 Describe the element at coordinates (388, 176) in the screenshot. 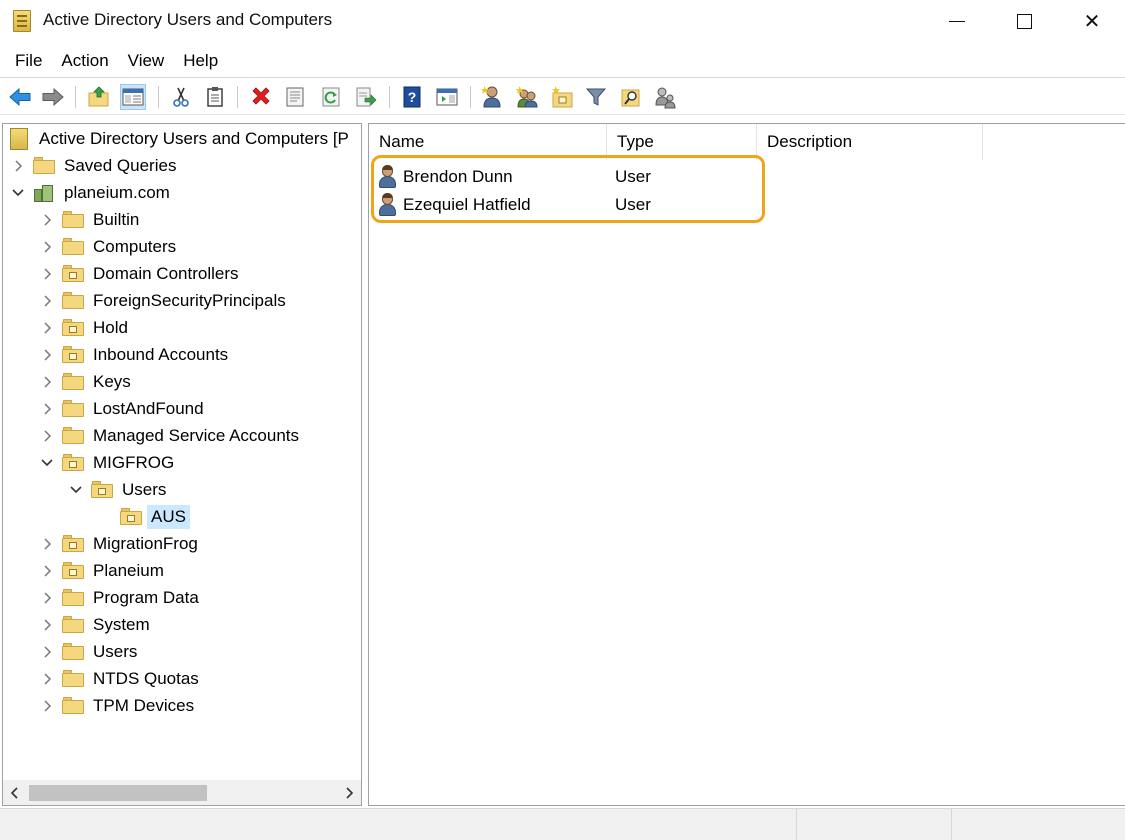

I see `user-icon` at that location.